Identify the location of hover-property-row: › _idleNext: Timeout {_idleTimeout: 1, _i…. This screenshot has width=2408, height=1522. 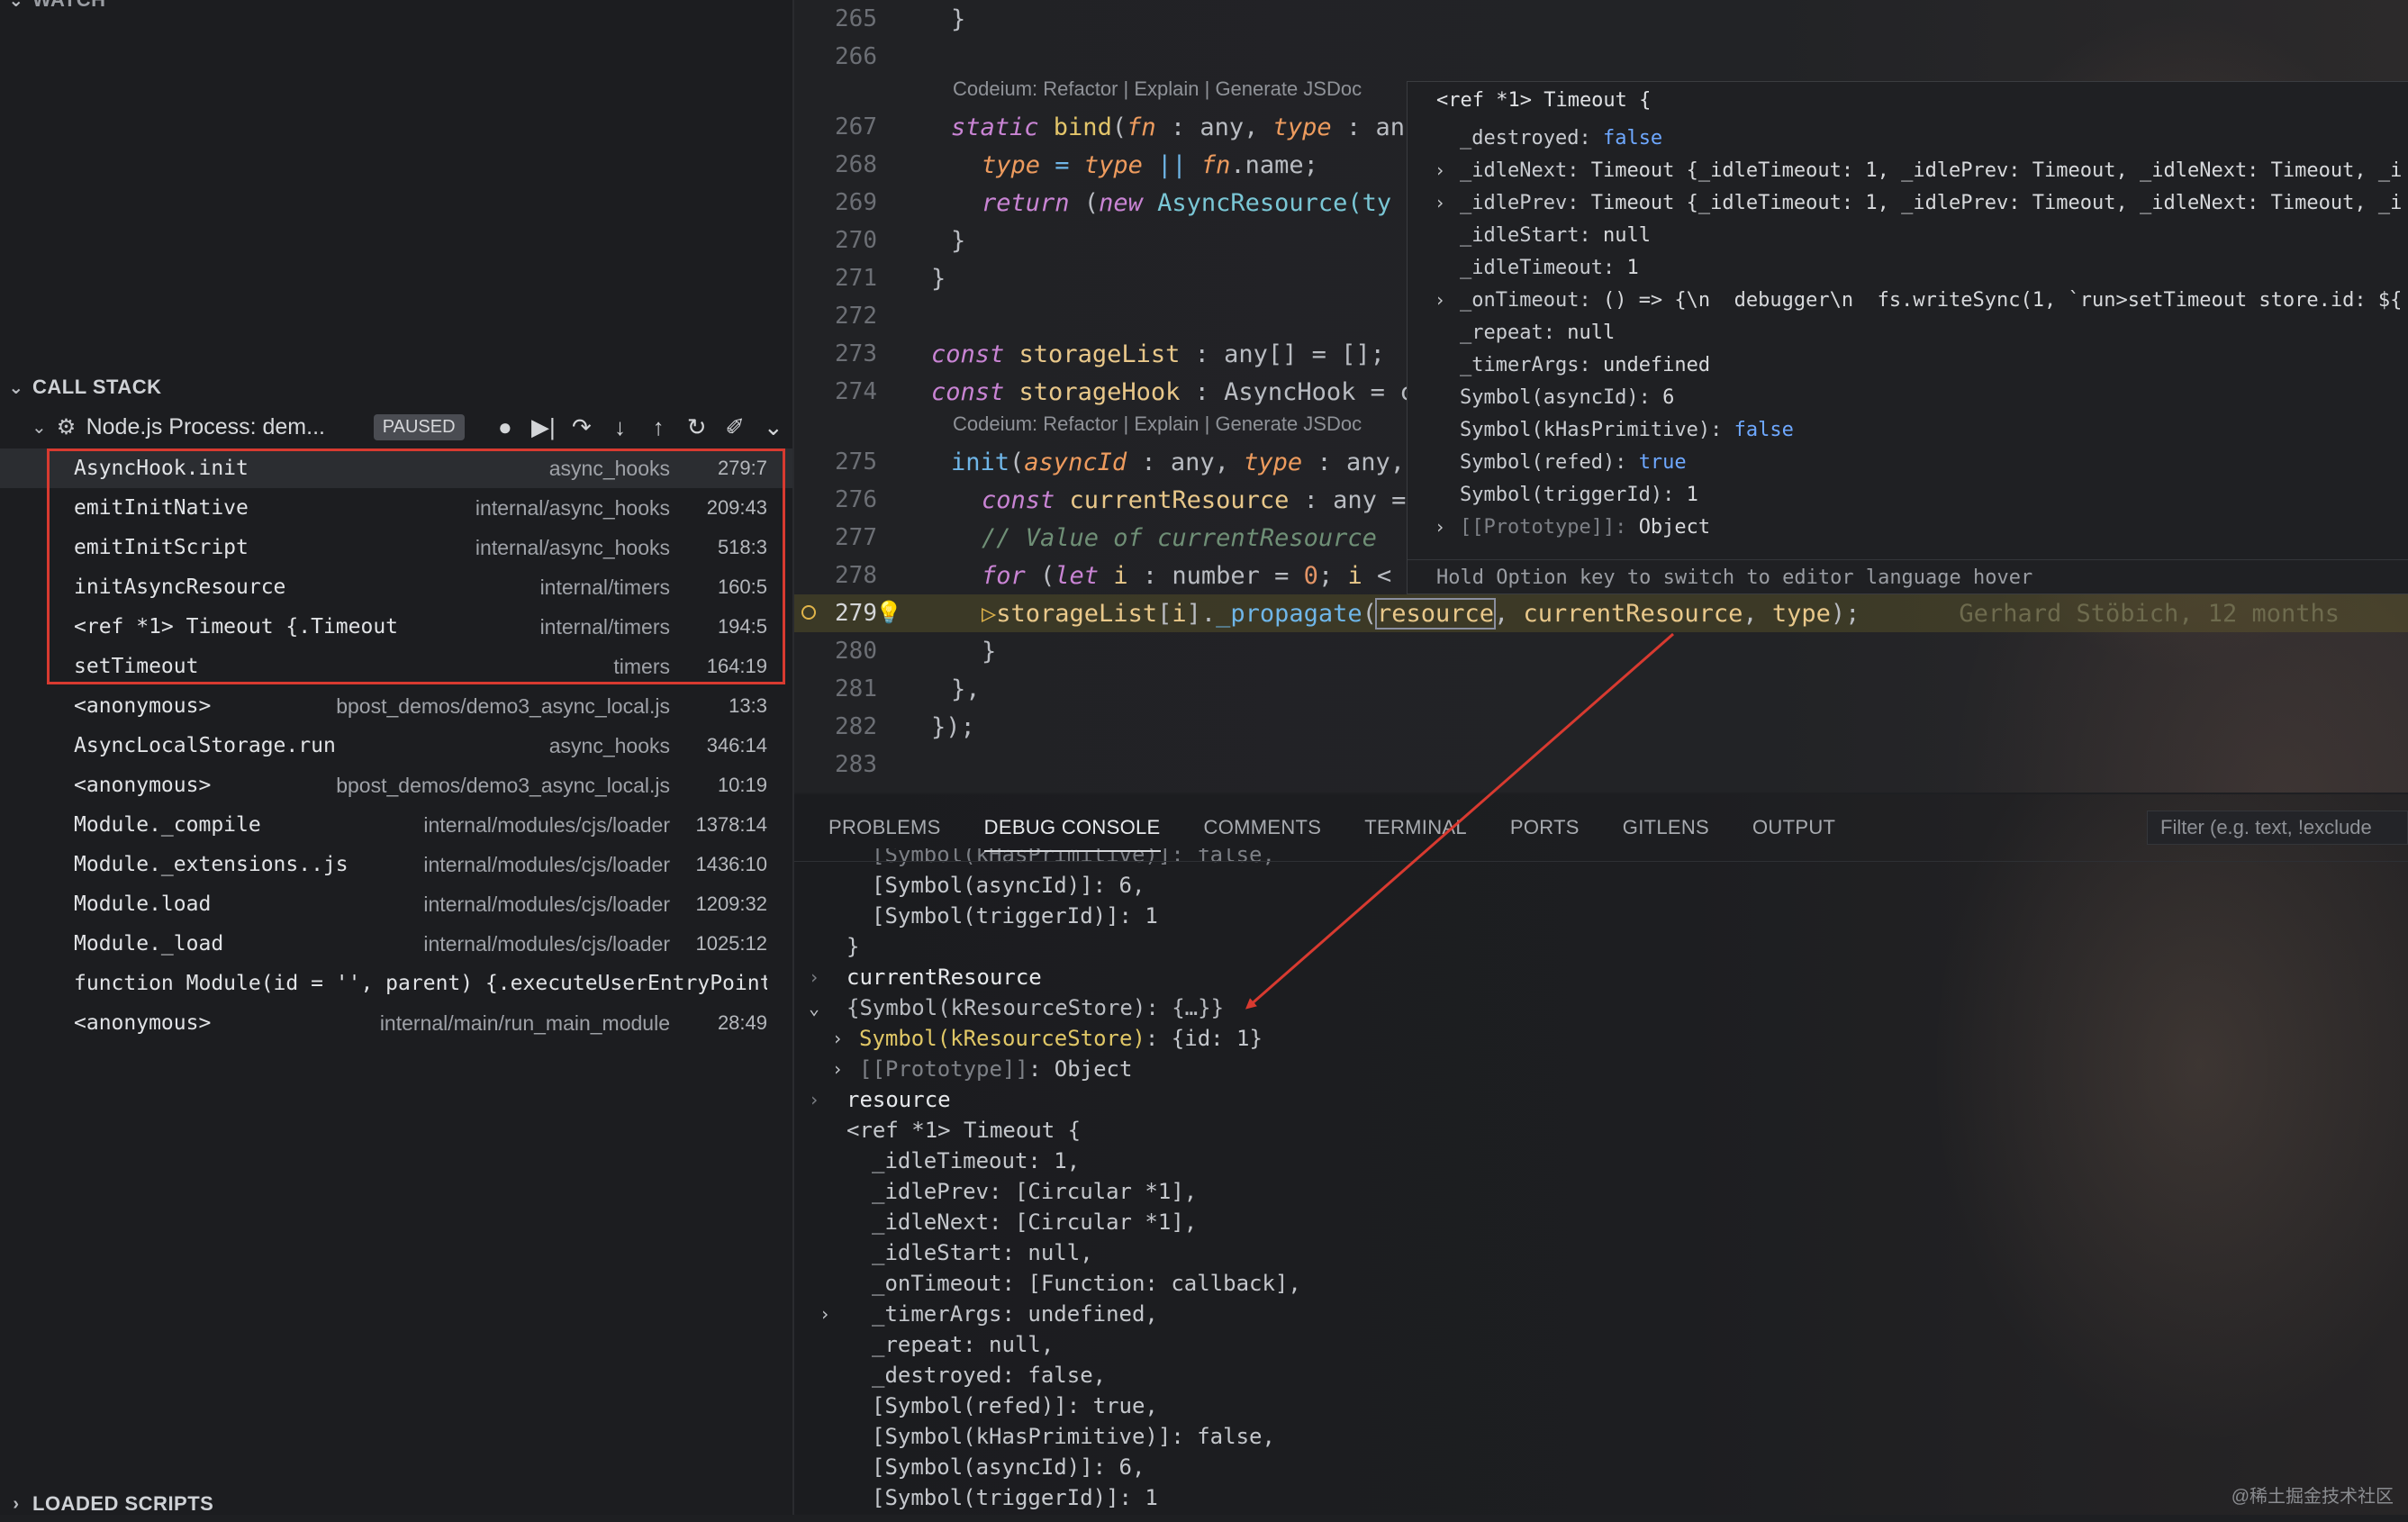
(1918, 170).